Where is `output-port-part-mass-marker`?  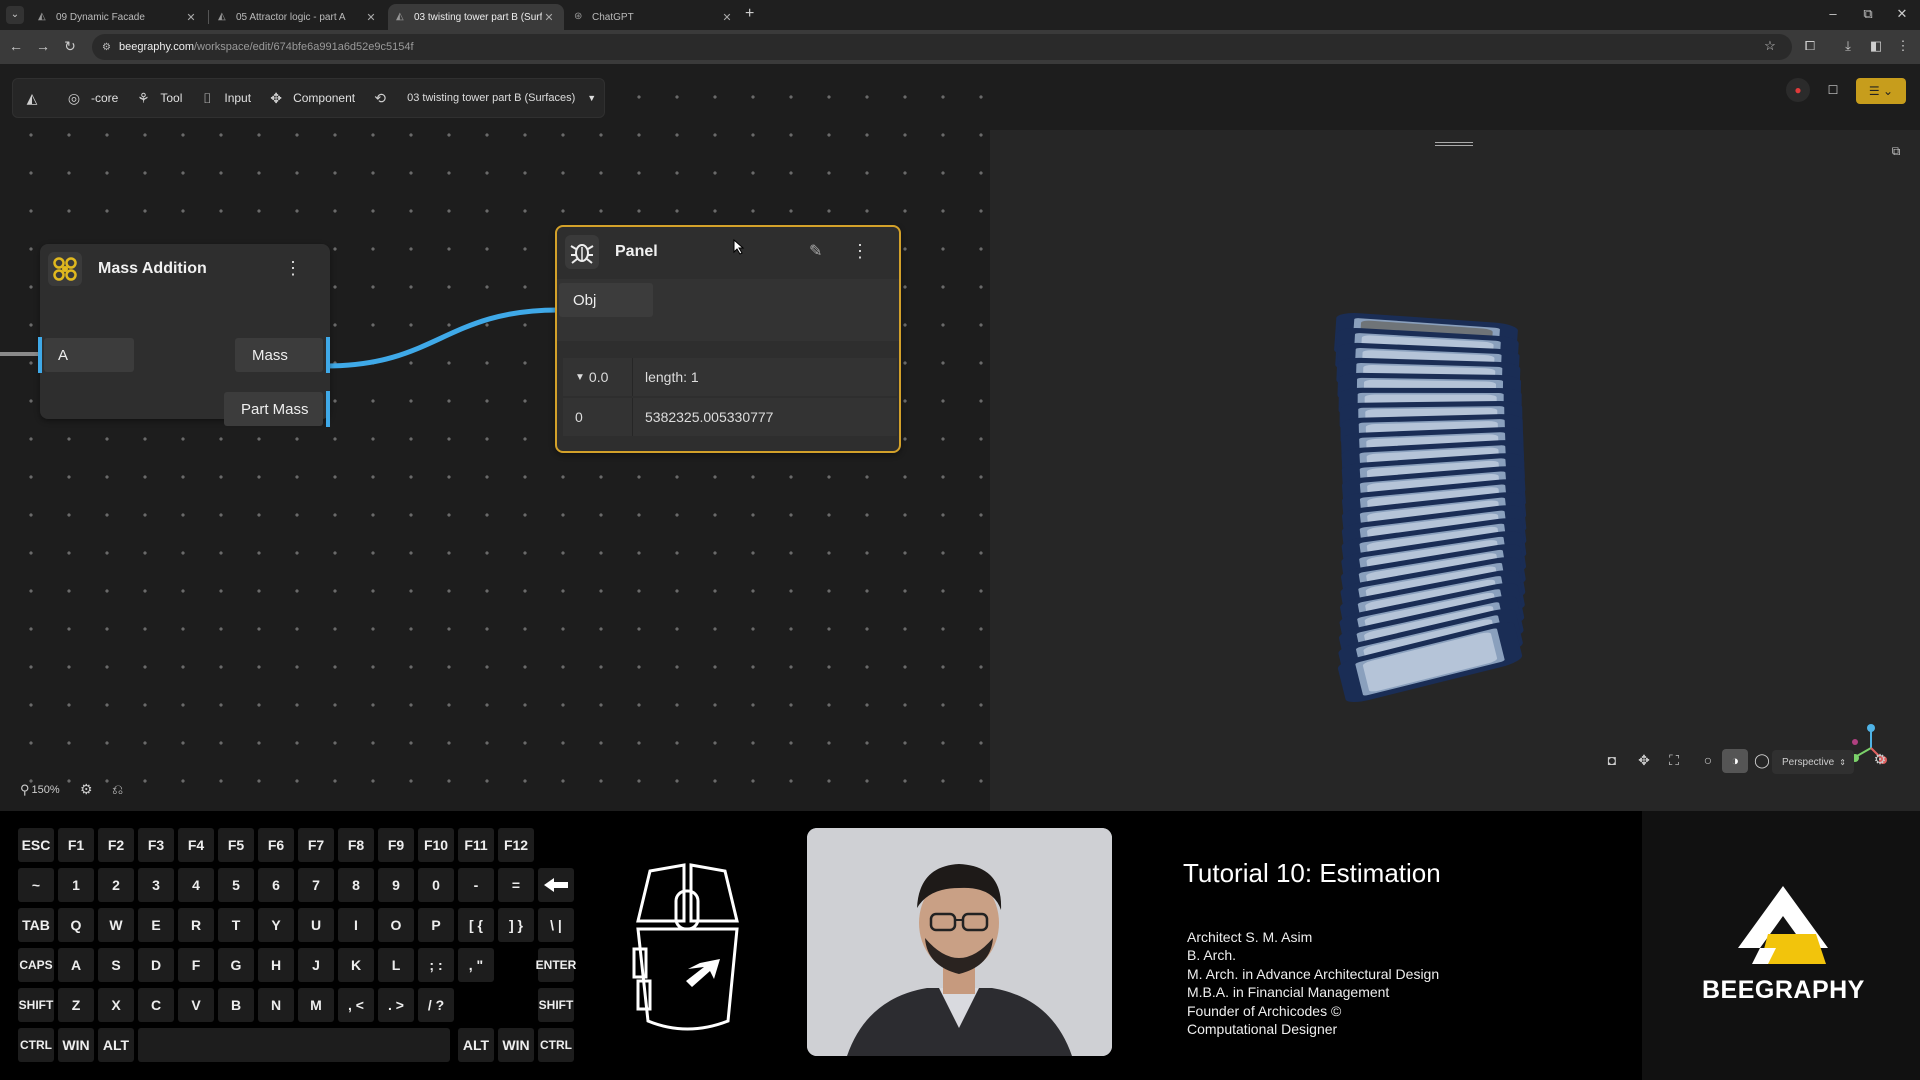
output-port-part-mass-marker is located at coordinates (328, 409).